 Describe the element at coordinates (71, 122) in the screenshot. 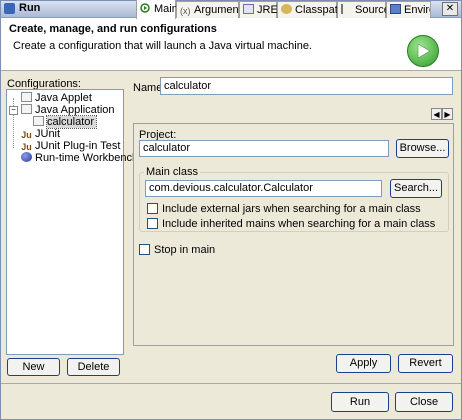

I see `tree-item-label: calculator` at that location.